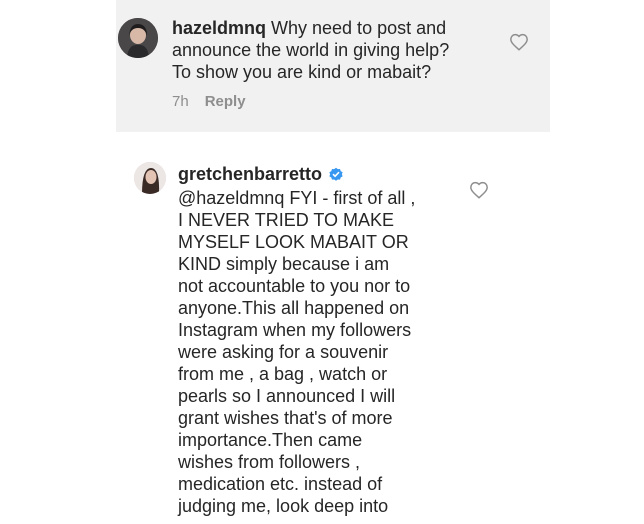  What do you see at coordinates (294, 286) in the screenshot?
I see `comment-line: not accountable to you nor to` at bounding box center [294, 286].